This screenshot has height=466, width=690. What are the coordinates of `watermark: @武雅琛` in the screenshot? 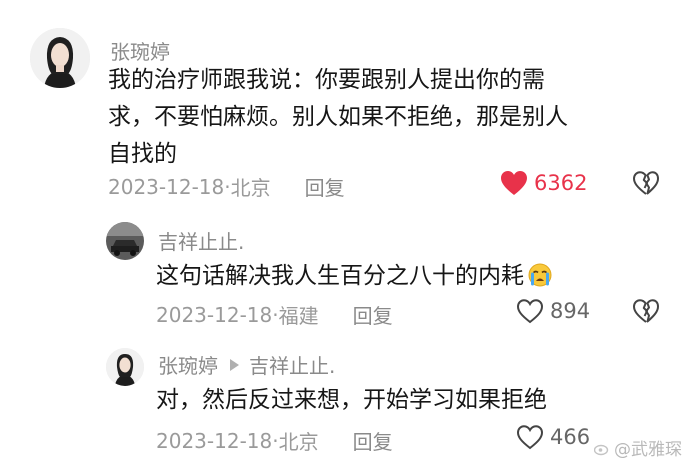 It's located at (638, 447).